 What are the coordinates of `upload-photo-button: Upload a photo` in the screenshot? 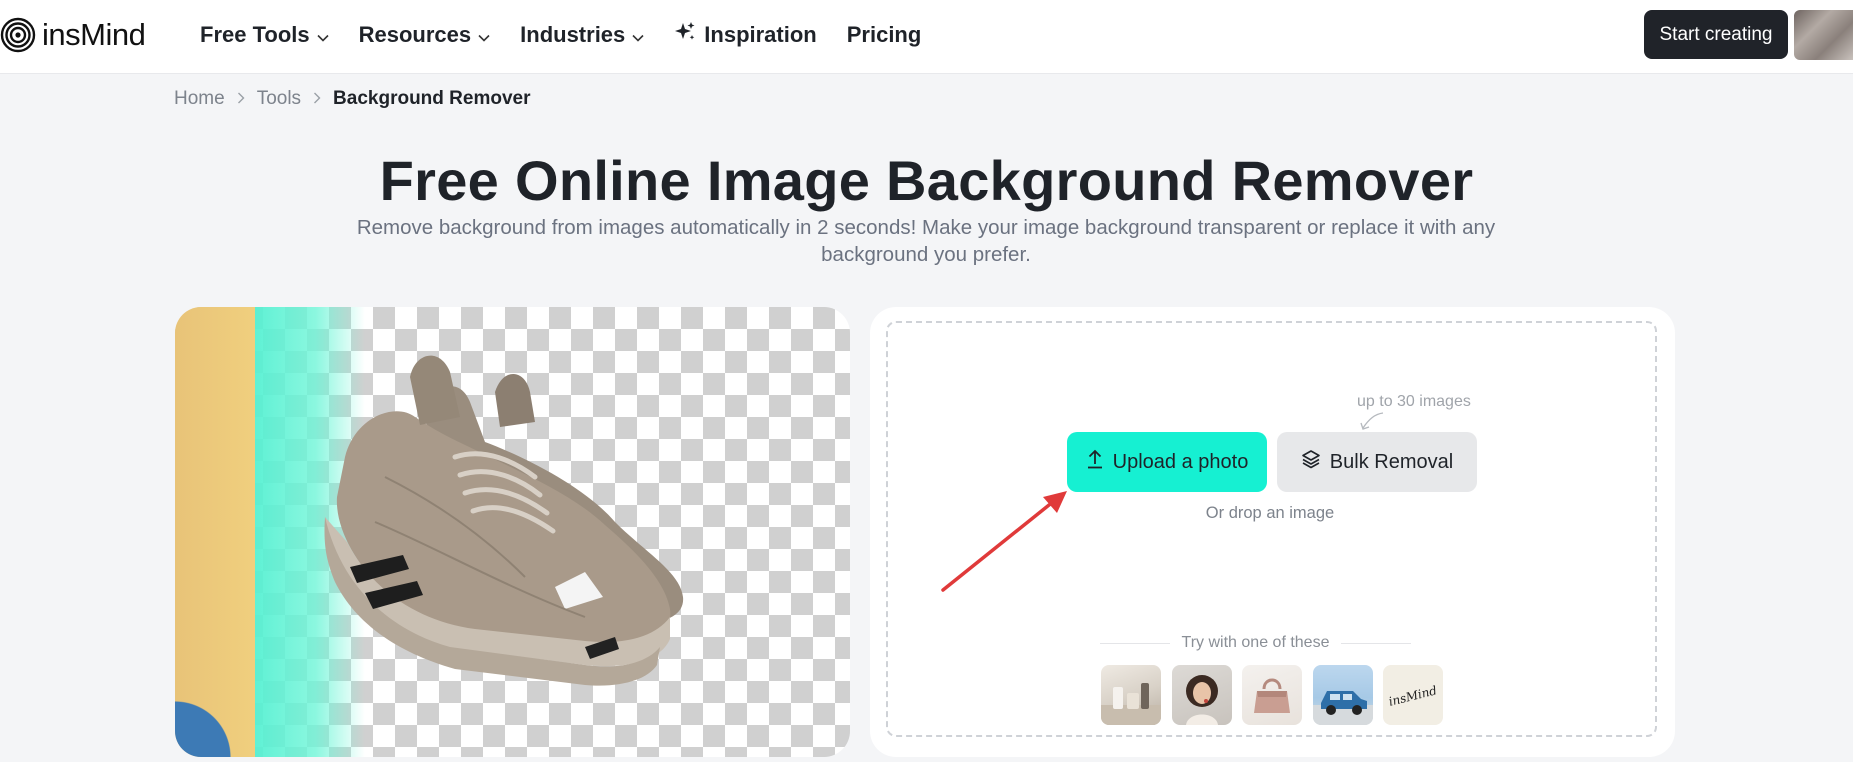 It's located at (1167, 462).